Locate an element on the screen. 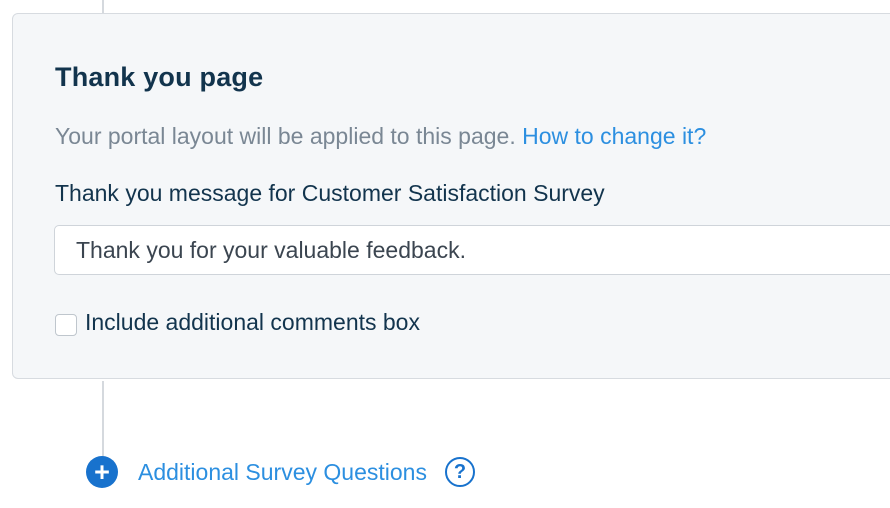 The height and width of the screenshot is (508, 890). timeline-connector-top is located at coordinates (103, 6).